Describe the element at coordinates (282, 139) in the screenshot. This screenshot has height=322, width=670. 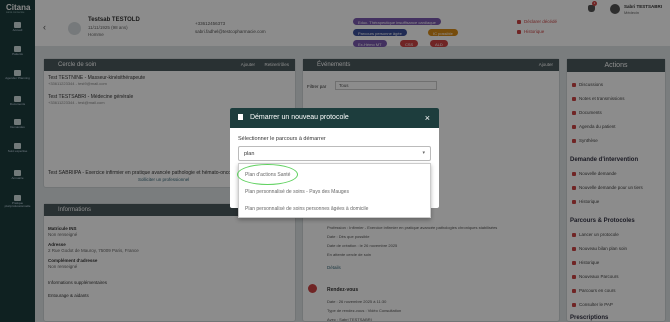
I see `protocol-select-label: Sélectionner le parcours à démarrer` at that location.